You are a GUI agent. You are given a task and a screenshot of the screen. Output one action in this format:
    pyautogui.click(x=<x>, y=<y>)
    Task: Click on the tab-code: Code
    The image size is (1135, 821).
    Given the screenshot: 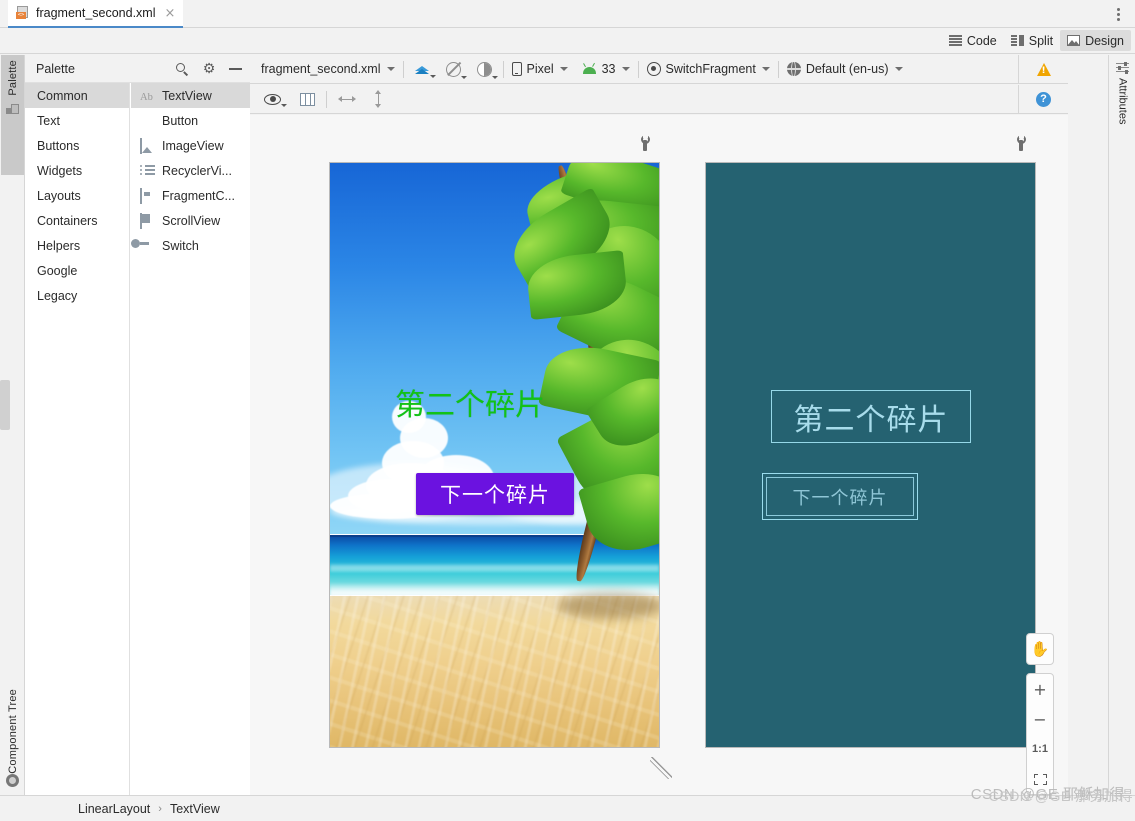 What is the action you would take?
    pyautogui.click(x=973, y=40)
    